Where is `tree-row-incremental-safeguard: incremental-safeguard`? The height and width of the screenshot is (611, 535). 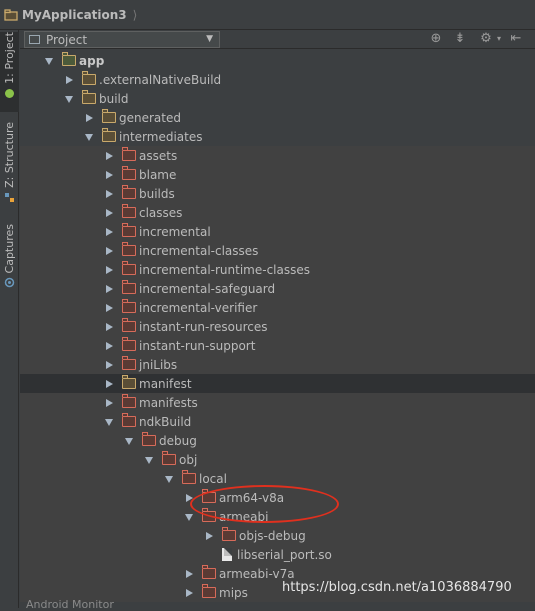
tree-row-incremental-safeguard: incremental-safeguard is located at coordinates (277, 288).